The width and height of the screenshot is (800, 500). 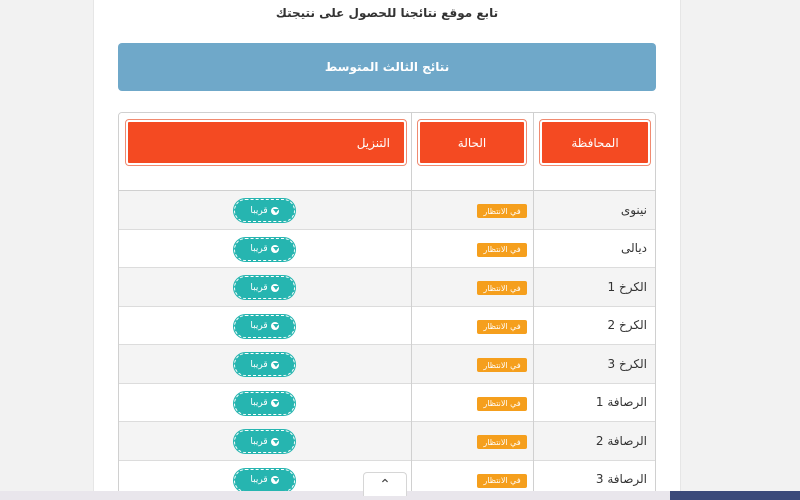 I want to click on row-governorate: الكرخ 1, so click(x=627, y=286).